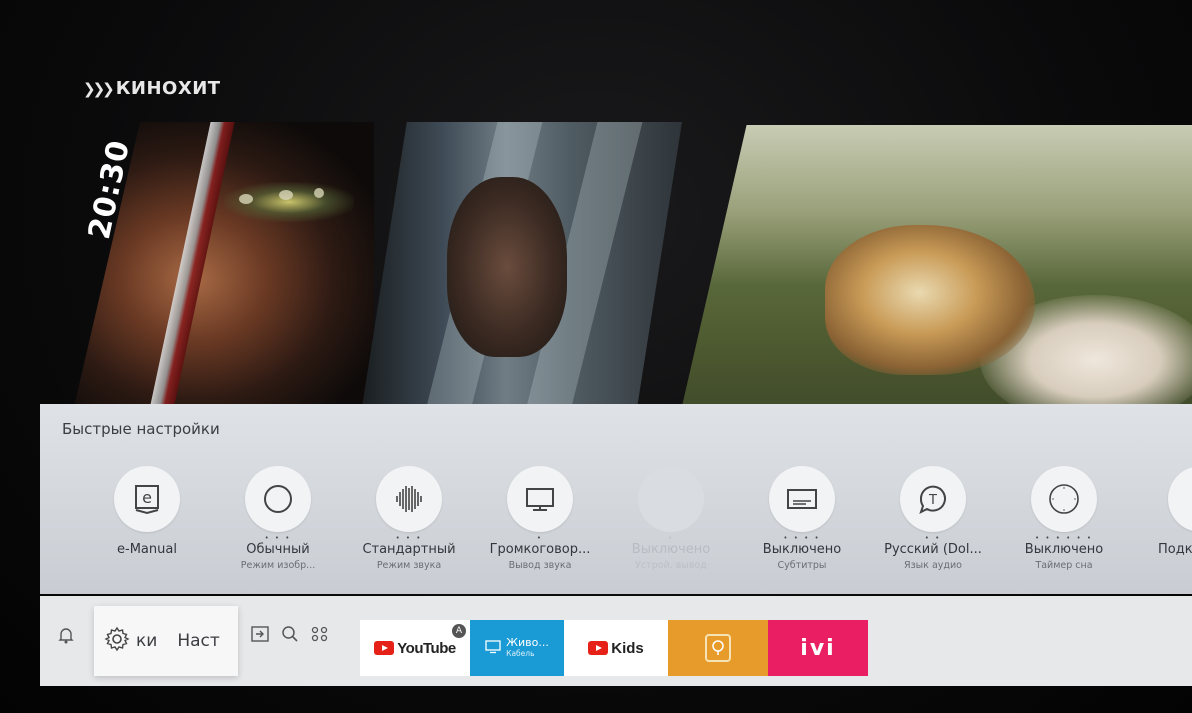 This screenshot has height=713, width=1192. I want to click on qs-sleep-timer: • • • • • • Выключено Таймер сна, so click(1064, 518).